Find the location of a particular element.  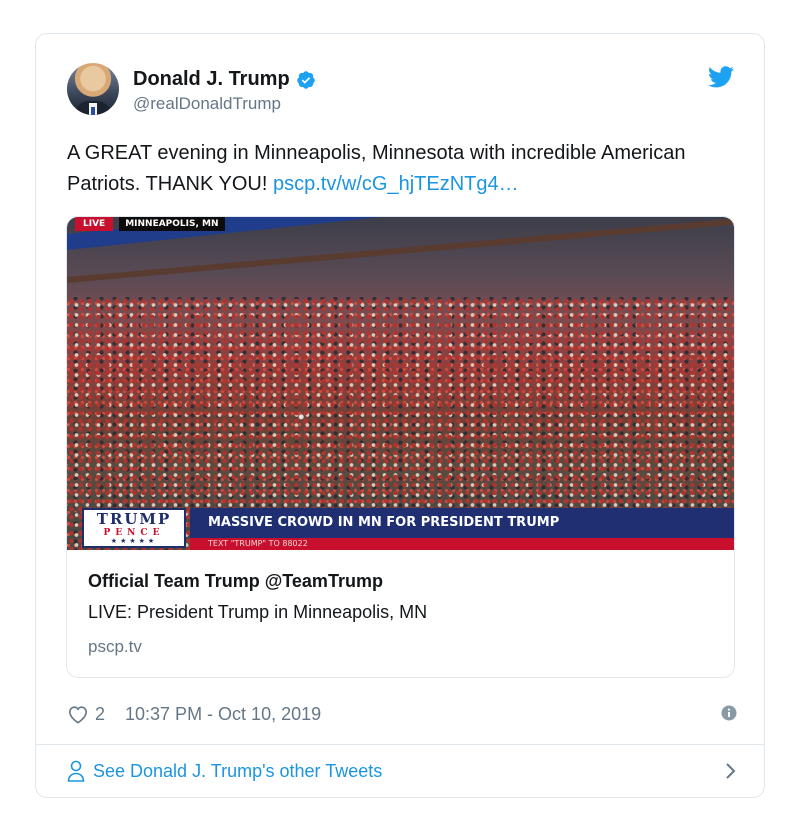

live-tag: LIVE MINNEAPOLIS, MN is located at coordinates (150, 224).